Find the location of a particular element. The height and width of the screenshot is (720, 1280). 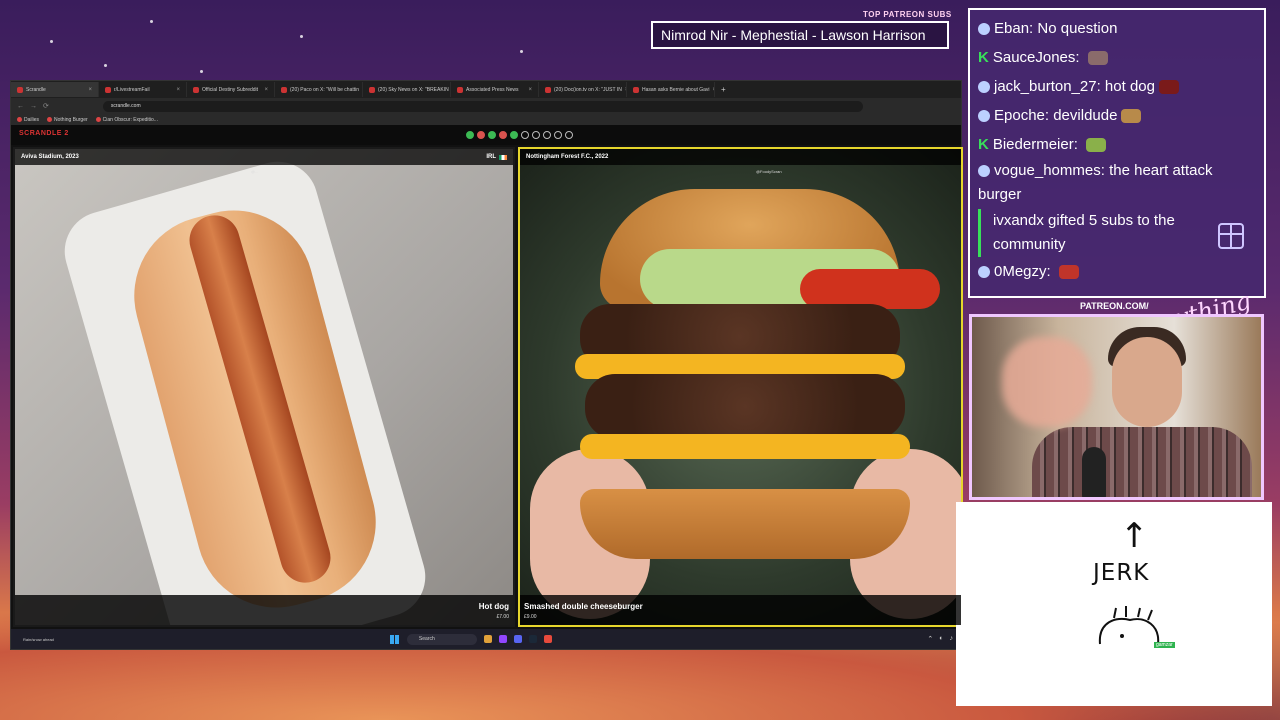

forward-icon: → is located at coordinates (33, 106).